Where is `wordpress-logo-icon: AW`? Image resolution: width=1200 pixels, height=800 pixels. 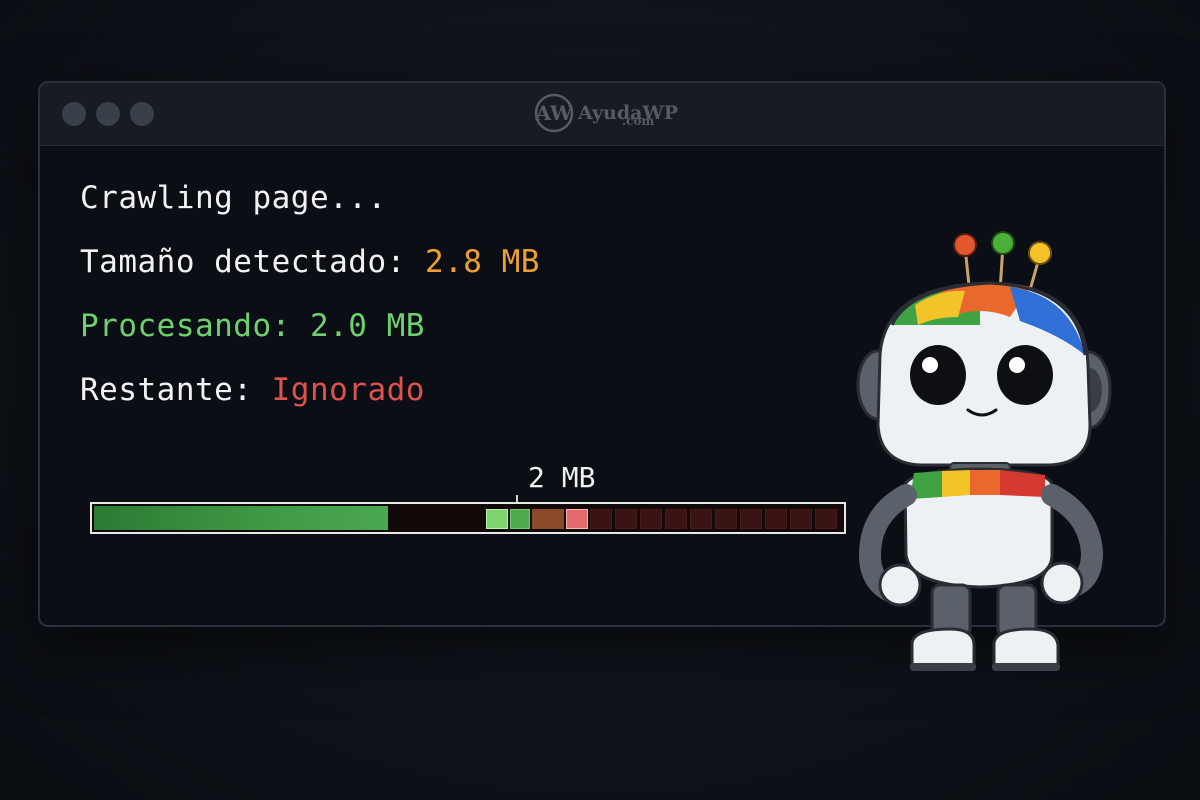 wordpress-logo-icon: AW is located at coordinates (554, 113).